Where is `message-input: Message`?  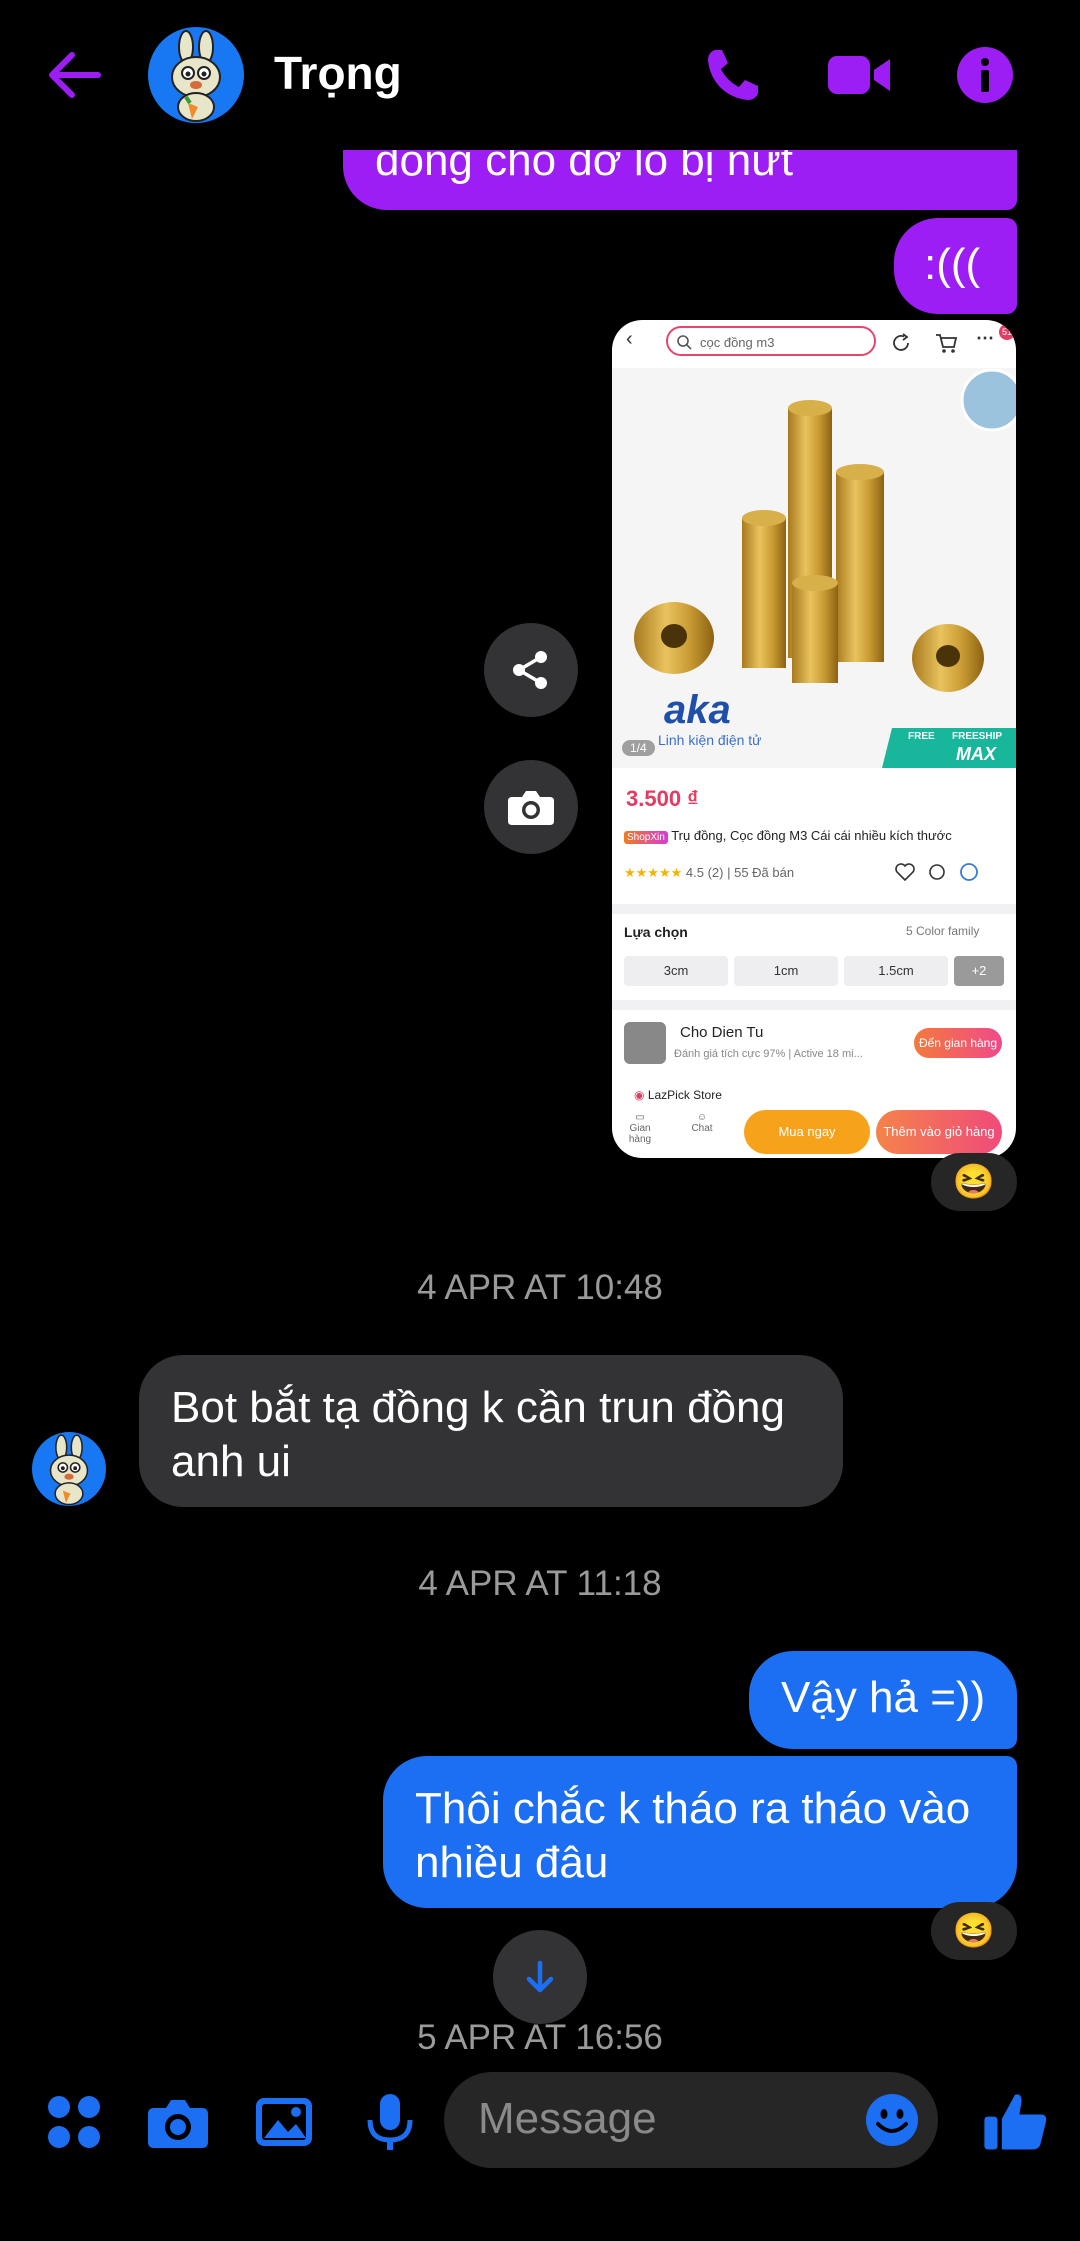 message-input: Message is located at coordinates (691, 2120).